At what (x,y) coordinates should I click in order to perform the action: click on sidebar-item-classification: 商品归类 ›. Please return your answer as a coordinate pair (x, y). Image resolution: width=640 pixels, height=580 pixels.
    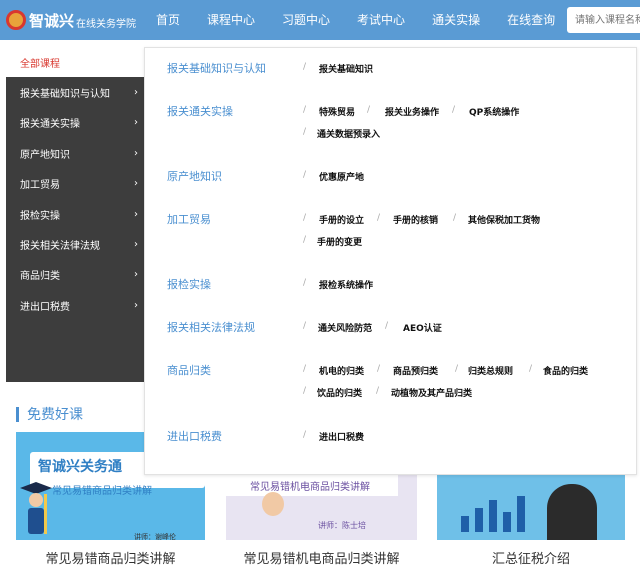
    Looking at the image, I should click on (75, 275).